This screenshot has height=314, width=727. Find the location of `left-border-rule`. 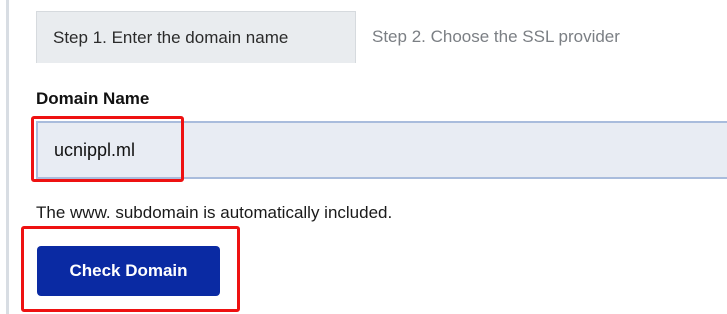

left-border-rule is located at coordinates (7, 157).